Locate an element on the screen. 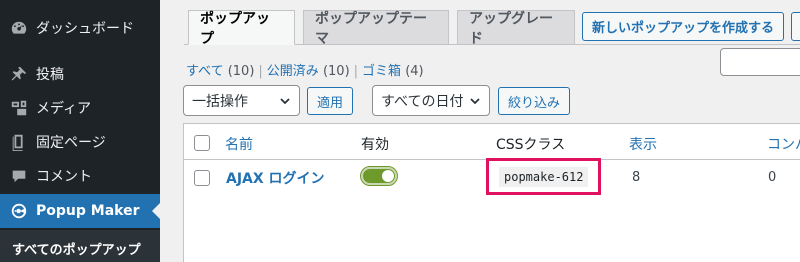 The image size is (800, 262). filter-all-count: (10) is located at coordinates (241, 71).